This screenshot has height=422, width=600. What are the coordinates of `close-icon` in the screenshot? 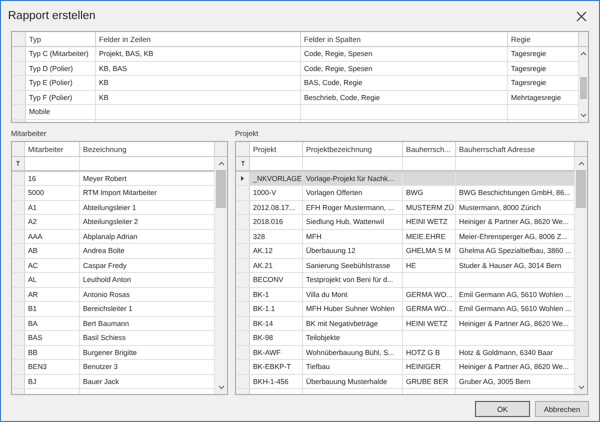 It's located at (581, 16).